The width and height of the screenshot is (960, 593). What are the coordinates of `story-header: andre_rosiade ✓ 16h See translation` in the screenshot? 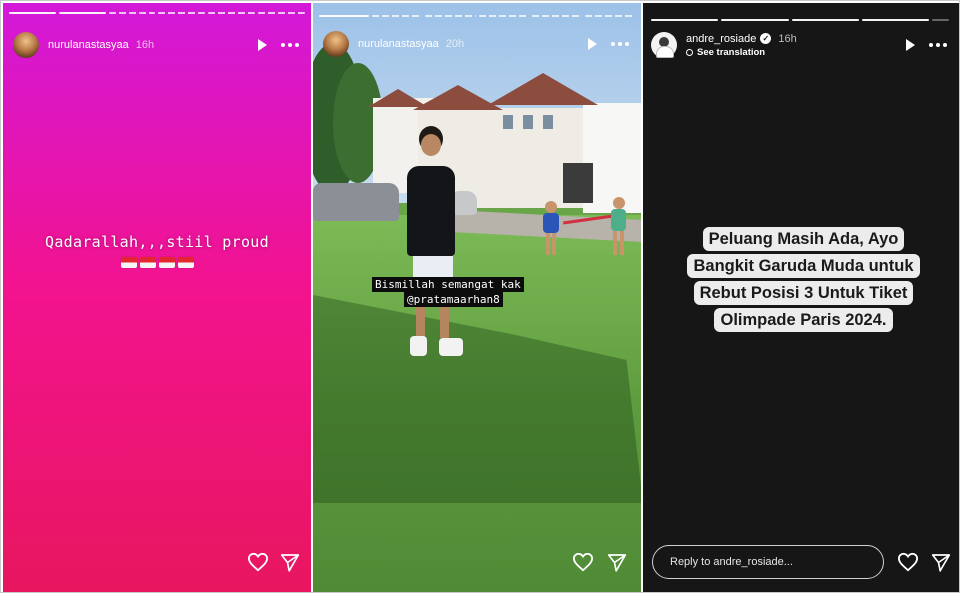 It's located at (801, 45).